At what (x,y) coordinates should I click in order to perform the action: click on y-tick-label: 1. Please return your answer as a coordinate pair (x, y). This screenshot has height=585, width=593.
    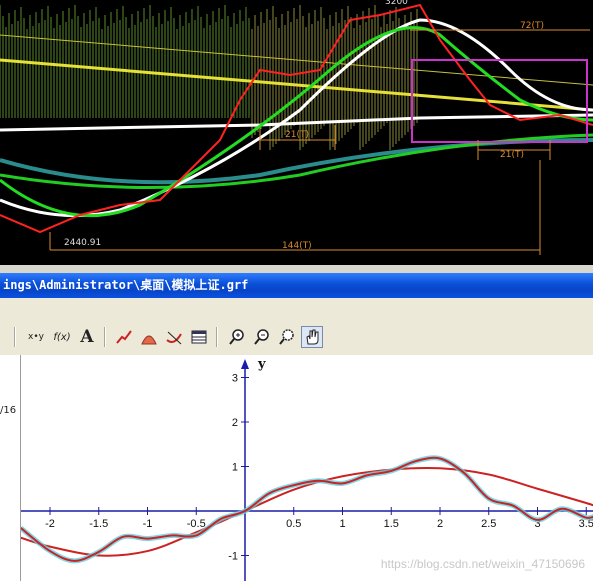
    Looking at the image, I should click on (235, 468).